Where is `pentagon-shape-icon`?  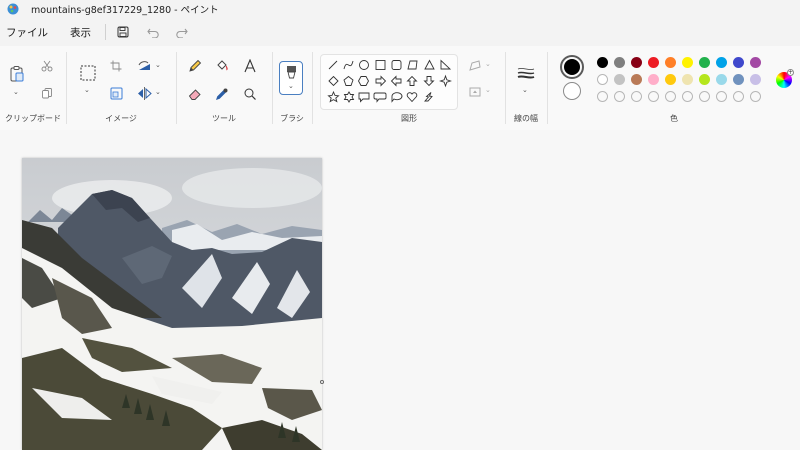 pentagon-shape-icon is located at coordinates (348, 80).